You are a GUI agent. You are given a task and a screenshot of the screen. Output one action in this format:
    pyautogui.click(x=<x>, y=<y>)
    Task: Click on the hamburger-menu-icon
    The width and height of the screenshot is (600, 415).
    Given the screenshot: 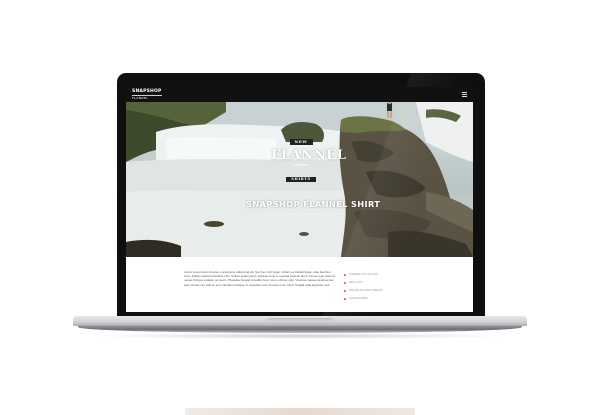 What is the action you would take?
    pyautogui.click(x=464, y=94)
    